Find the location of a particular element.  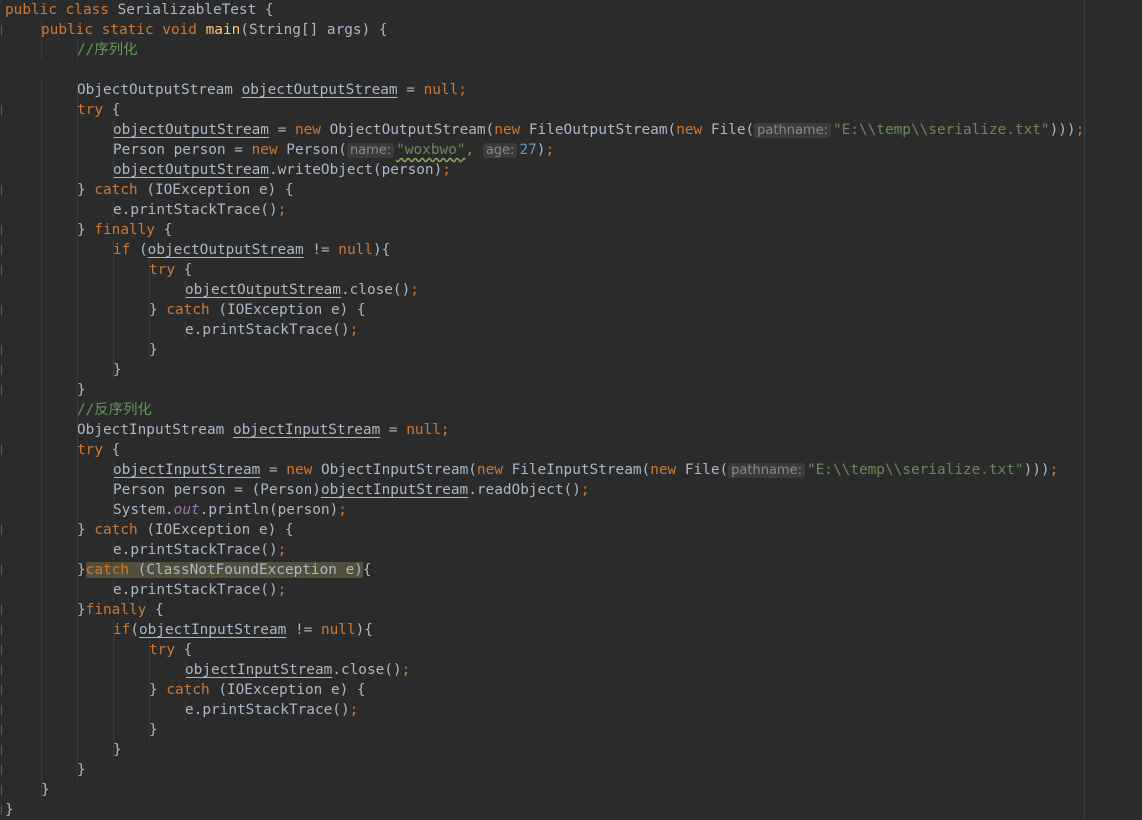

code-token: if is located at coordinates (126, 250).